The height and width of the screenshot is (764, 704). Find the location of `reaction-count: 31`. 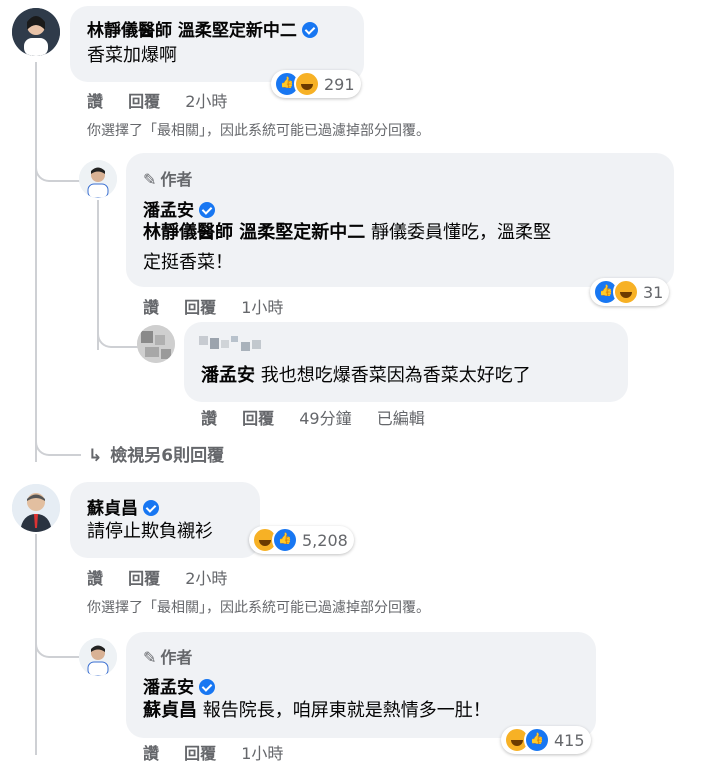

reaction-count: 31 is located at coordinates (653, 292).